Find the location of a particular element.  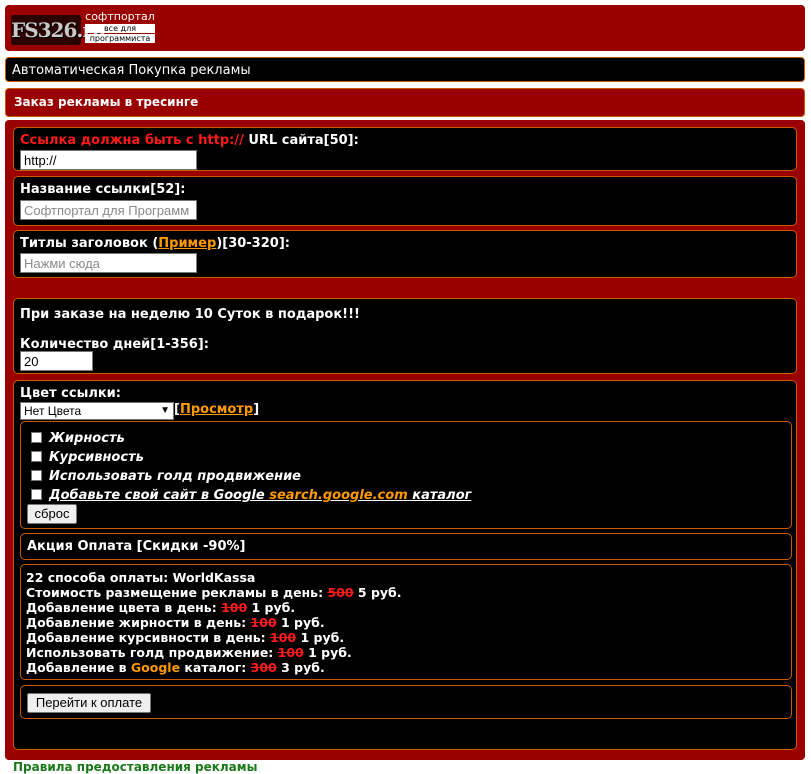

price-google: Добавление в Google каталог: 300 3 руб. is located at coordinates (175, 667).